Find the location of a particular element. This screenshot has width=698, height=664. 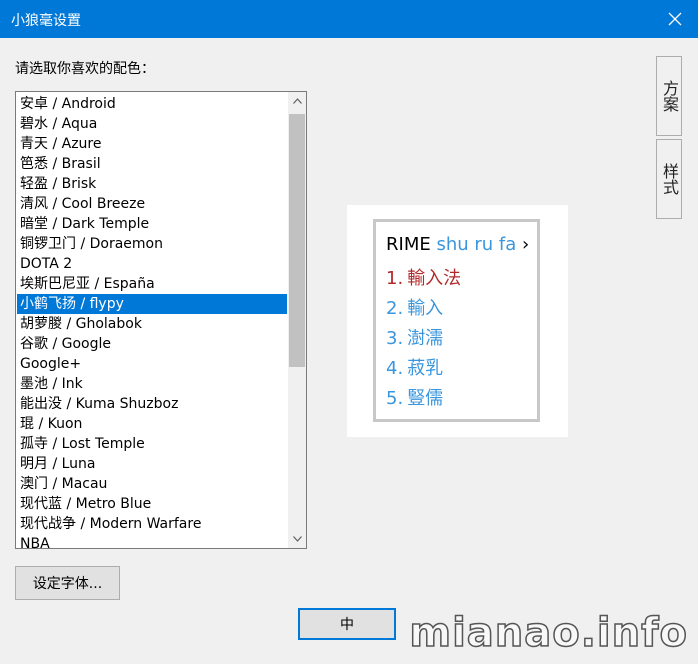

candidate-item: 1. 輸入法 is located at coordinates (423, 277).